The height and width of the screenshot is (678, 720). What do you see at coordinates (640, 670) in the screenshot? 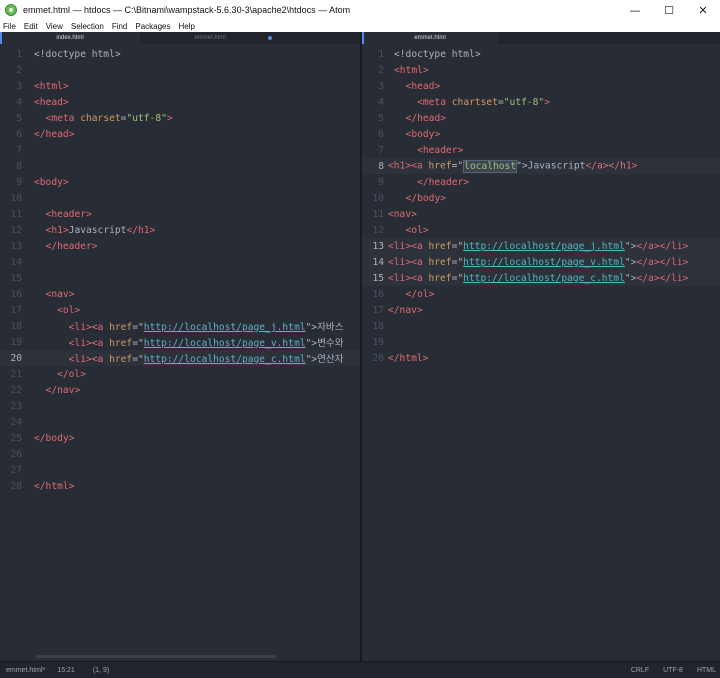
I see `status-line-ending: CRLF` at bounding box center [640, 670].